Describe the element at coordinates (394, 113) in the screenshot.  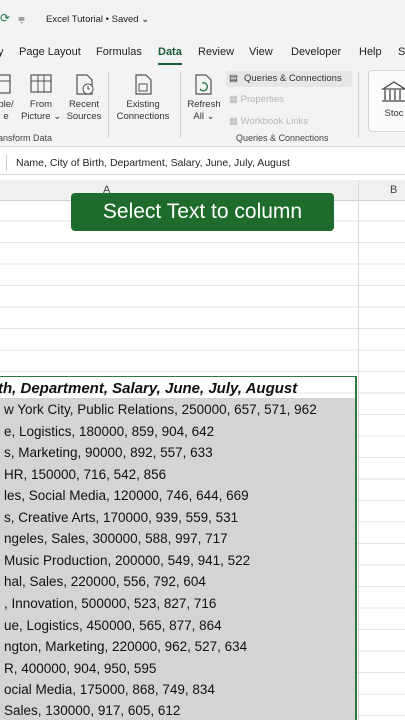
I see `stocks-label: Stoc` at that location.